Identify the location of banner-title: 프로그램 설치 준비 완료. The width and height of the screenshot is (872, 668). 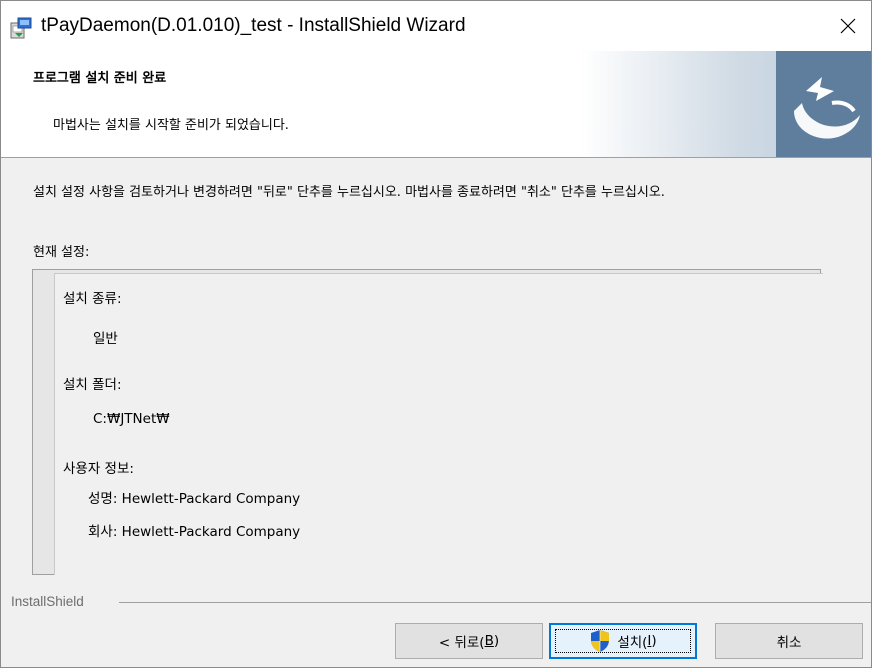
(100, 78).